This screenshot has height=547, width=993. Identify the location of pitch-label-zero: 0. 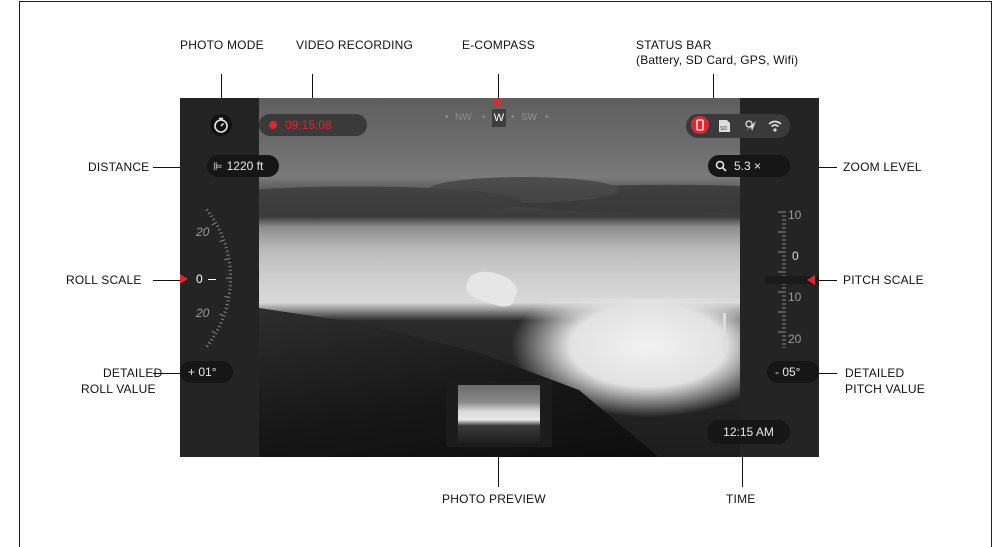
(795, 256).